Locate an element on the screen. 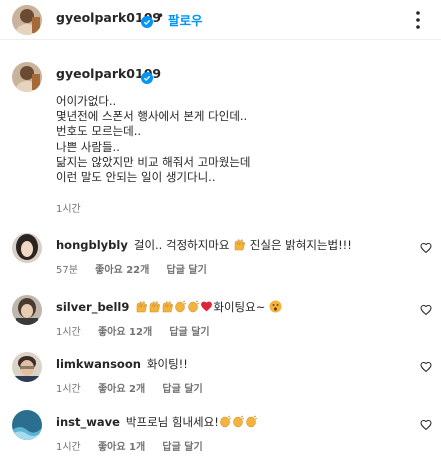 The image size is (441, 476). comment-body: limkwansoon 화이팅!! is located at coordinates (122, 364).